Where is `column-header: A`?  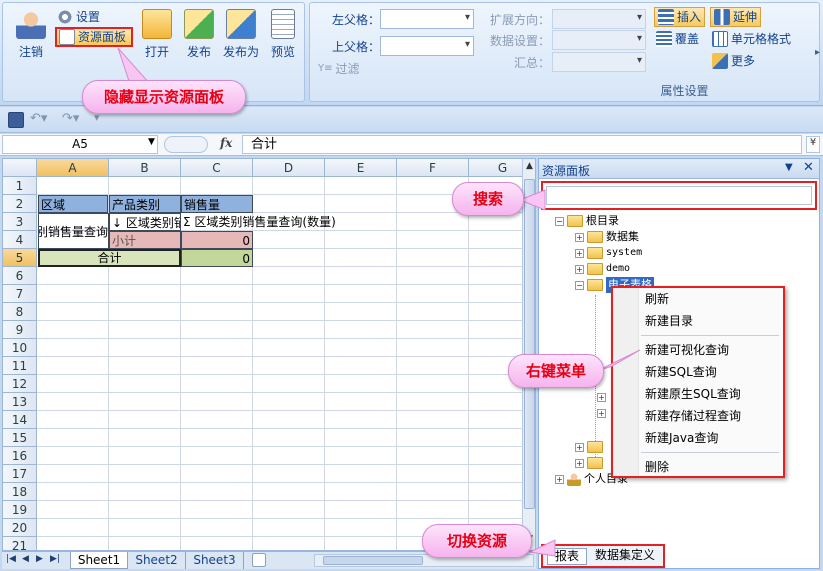
column-header: A is located at coordinates (73, 168).